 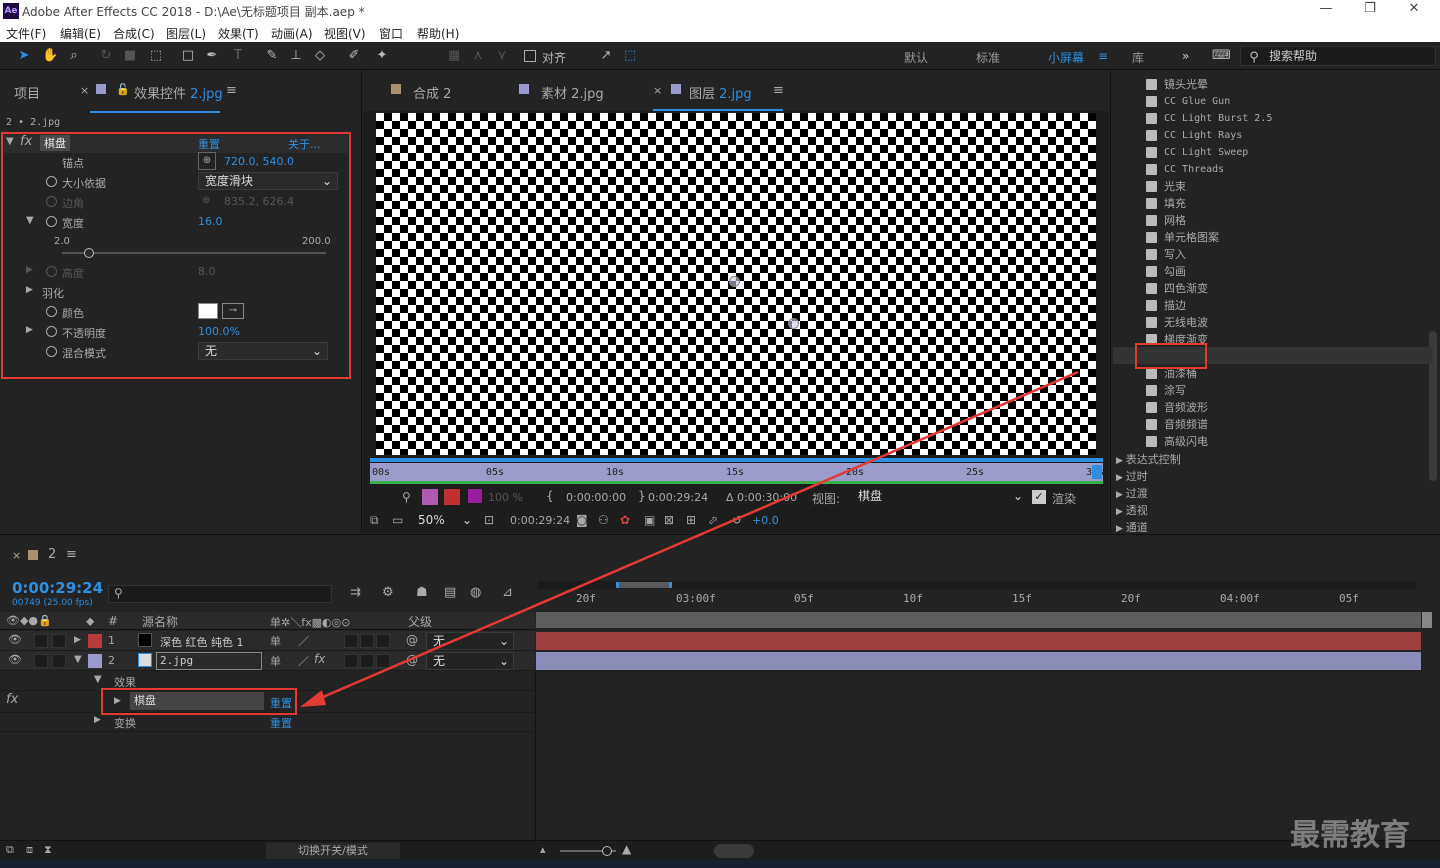 I want to click on arrow-head, so click(x=313, y=698).